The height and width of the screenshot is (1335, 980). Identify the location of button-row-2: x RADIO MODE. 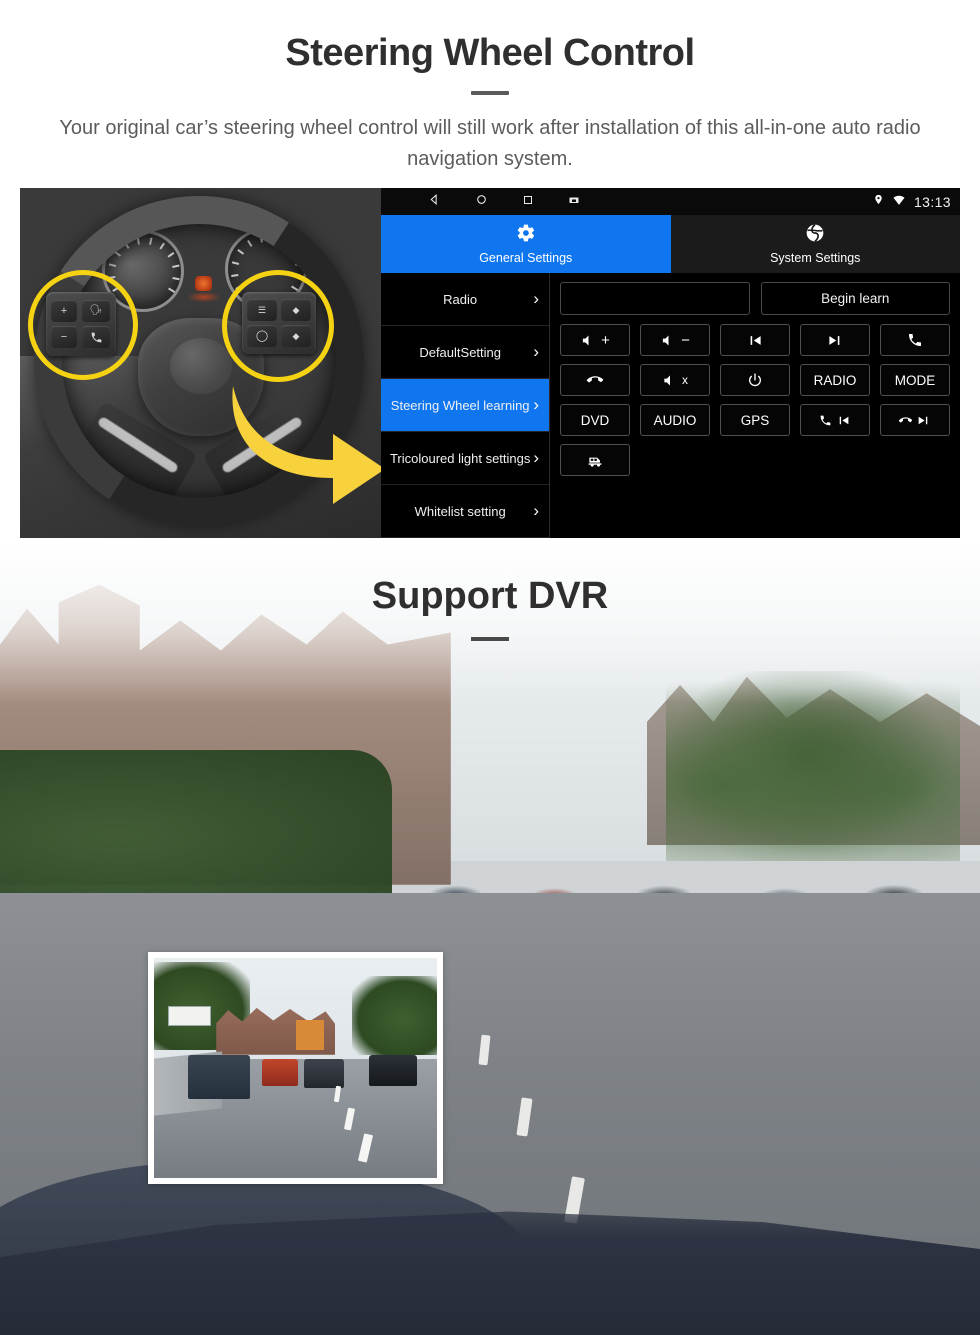
(755, 380).